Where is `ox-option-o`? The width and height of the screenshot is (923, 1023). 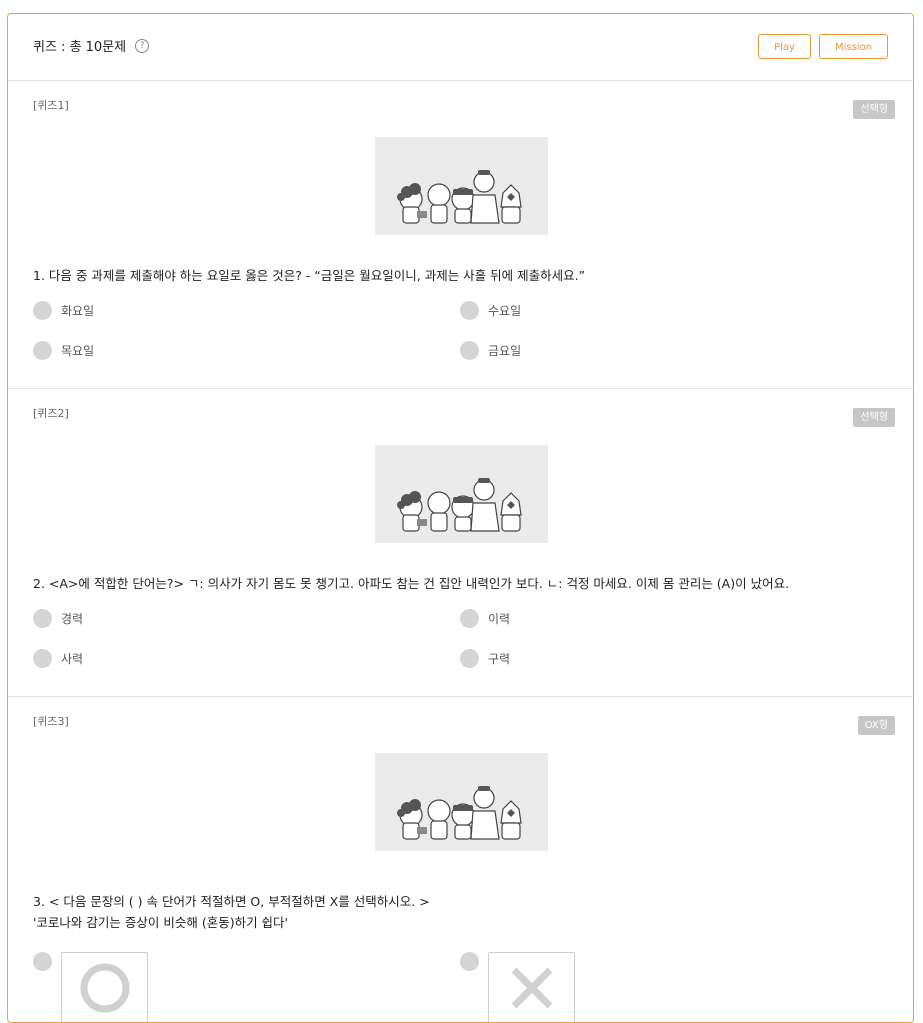
ox-option-o is located at coordinates (104, 987).